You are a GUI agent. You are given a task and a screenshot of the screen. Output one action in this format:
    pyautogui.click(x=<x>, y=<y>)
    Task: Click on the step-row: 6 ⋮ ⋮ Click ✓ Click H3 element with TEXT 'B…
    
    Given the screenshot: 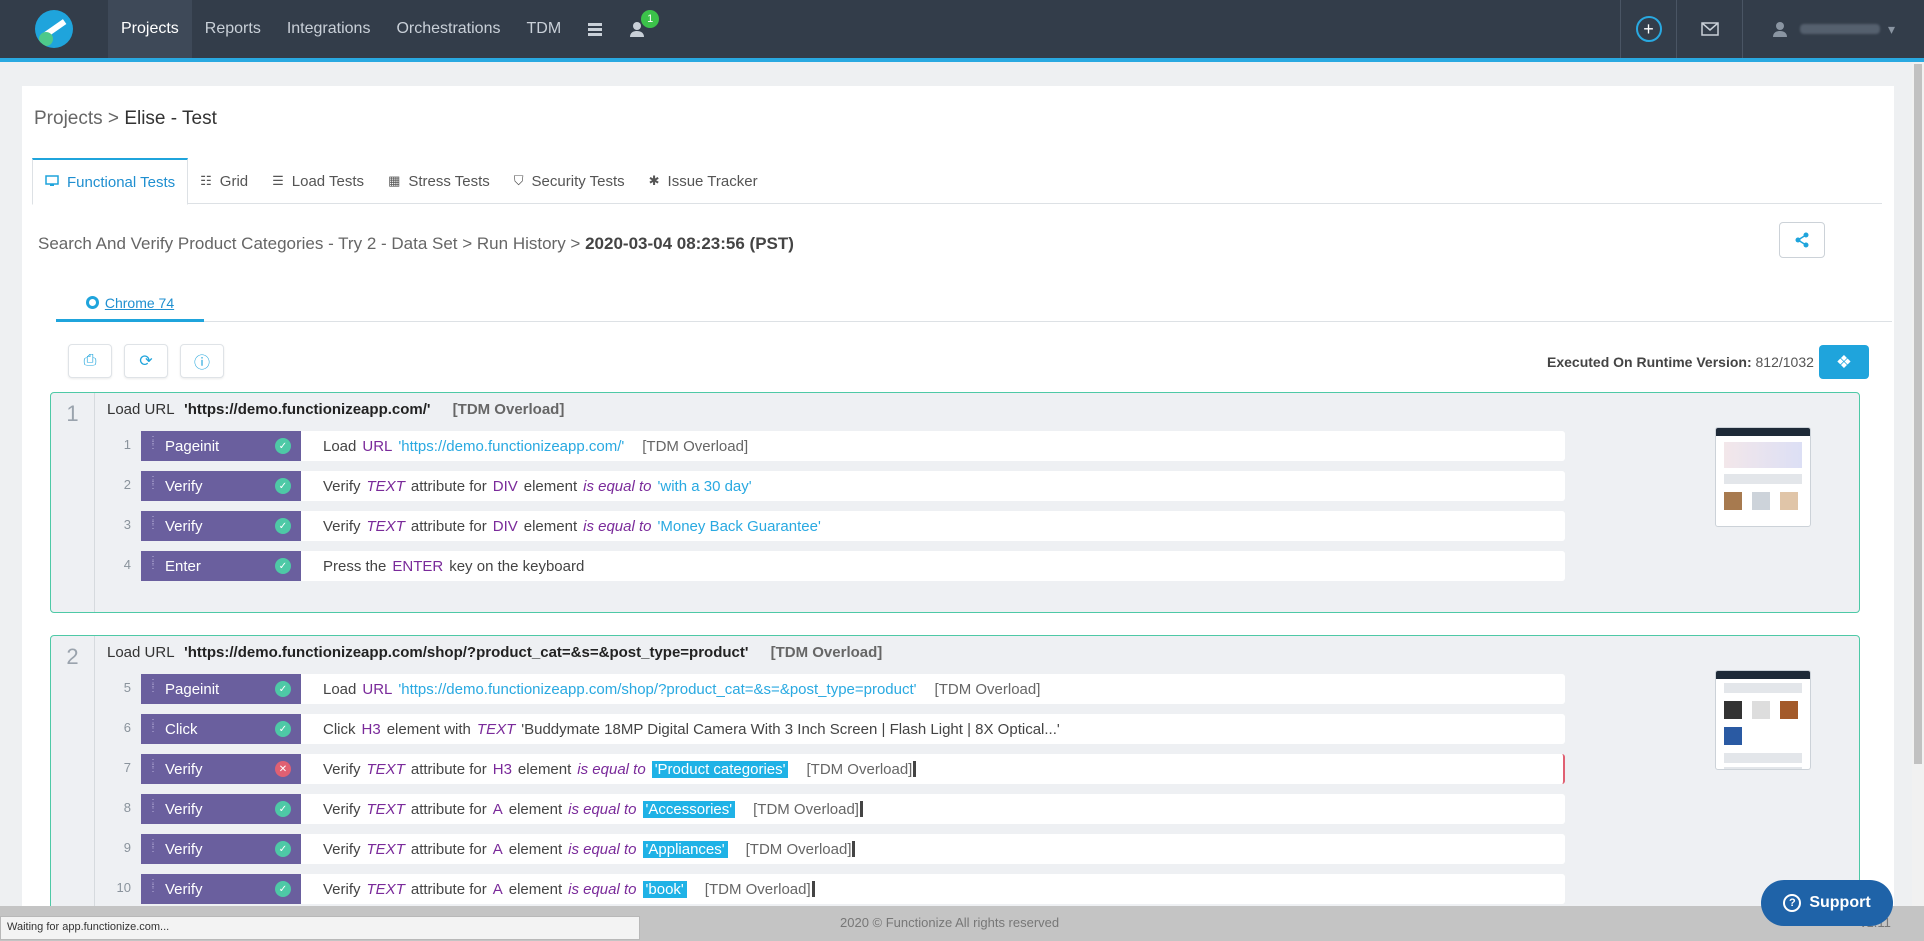 What is the action you would take?
    pyautogui.click(x=844, y=729)
    